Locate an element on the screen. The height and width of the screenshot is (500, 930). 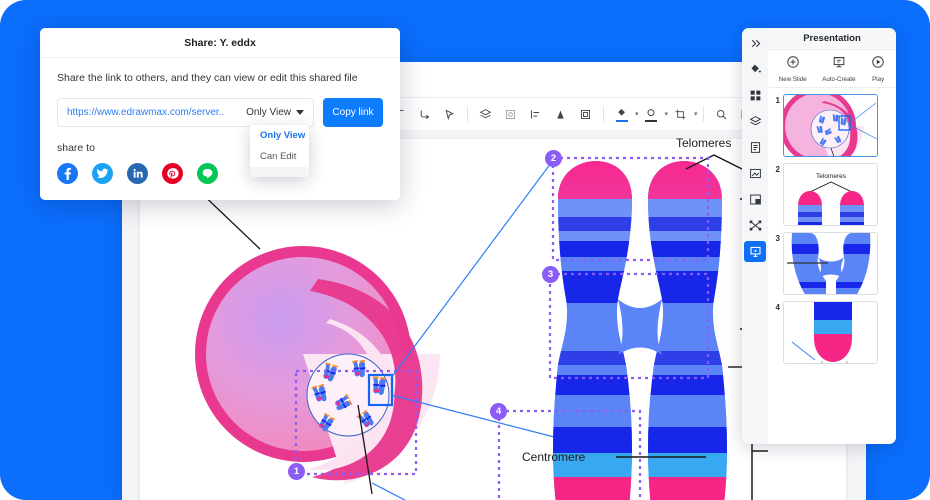
permission-dropdown: Only View Can Edit is located at coordinates (279, 151).